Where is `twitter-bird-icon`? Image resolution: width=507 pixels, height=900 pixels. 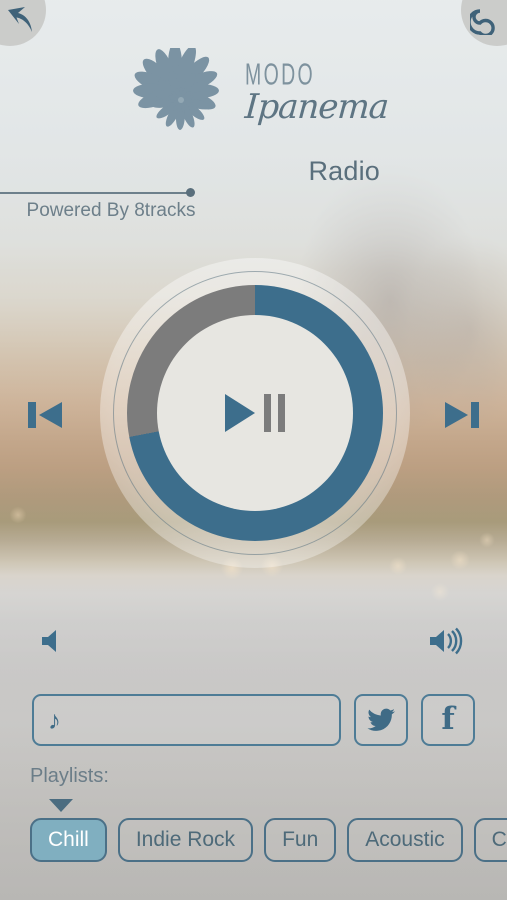
twitter-bird-icon is located at coordinates (381, 719).